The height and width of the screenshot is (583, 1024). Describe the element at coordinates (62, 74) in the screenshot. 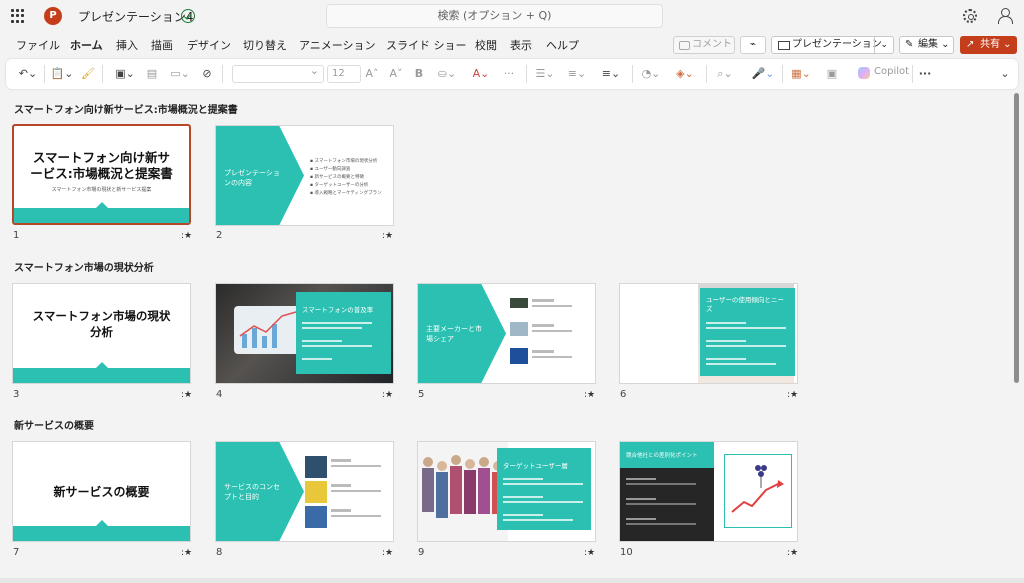

I see `paste-icon: 📋⌄` at that location.